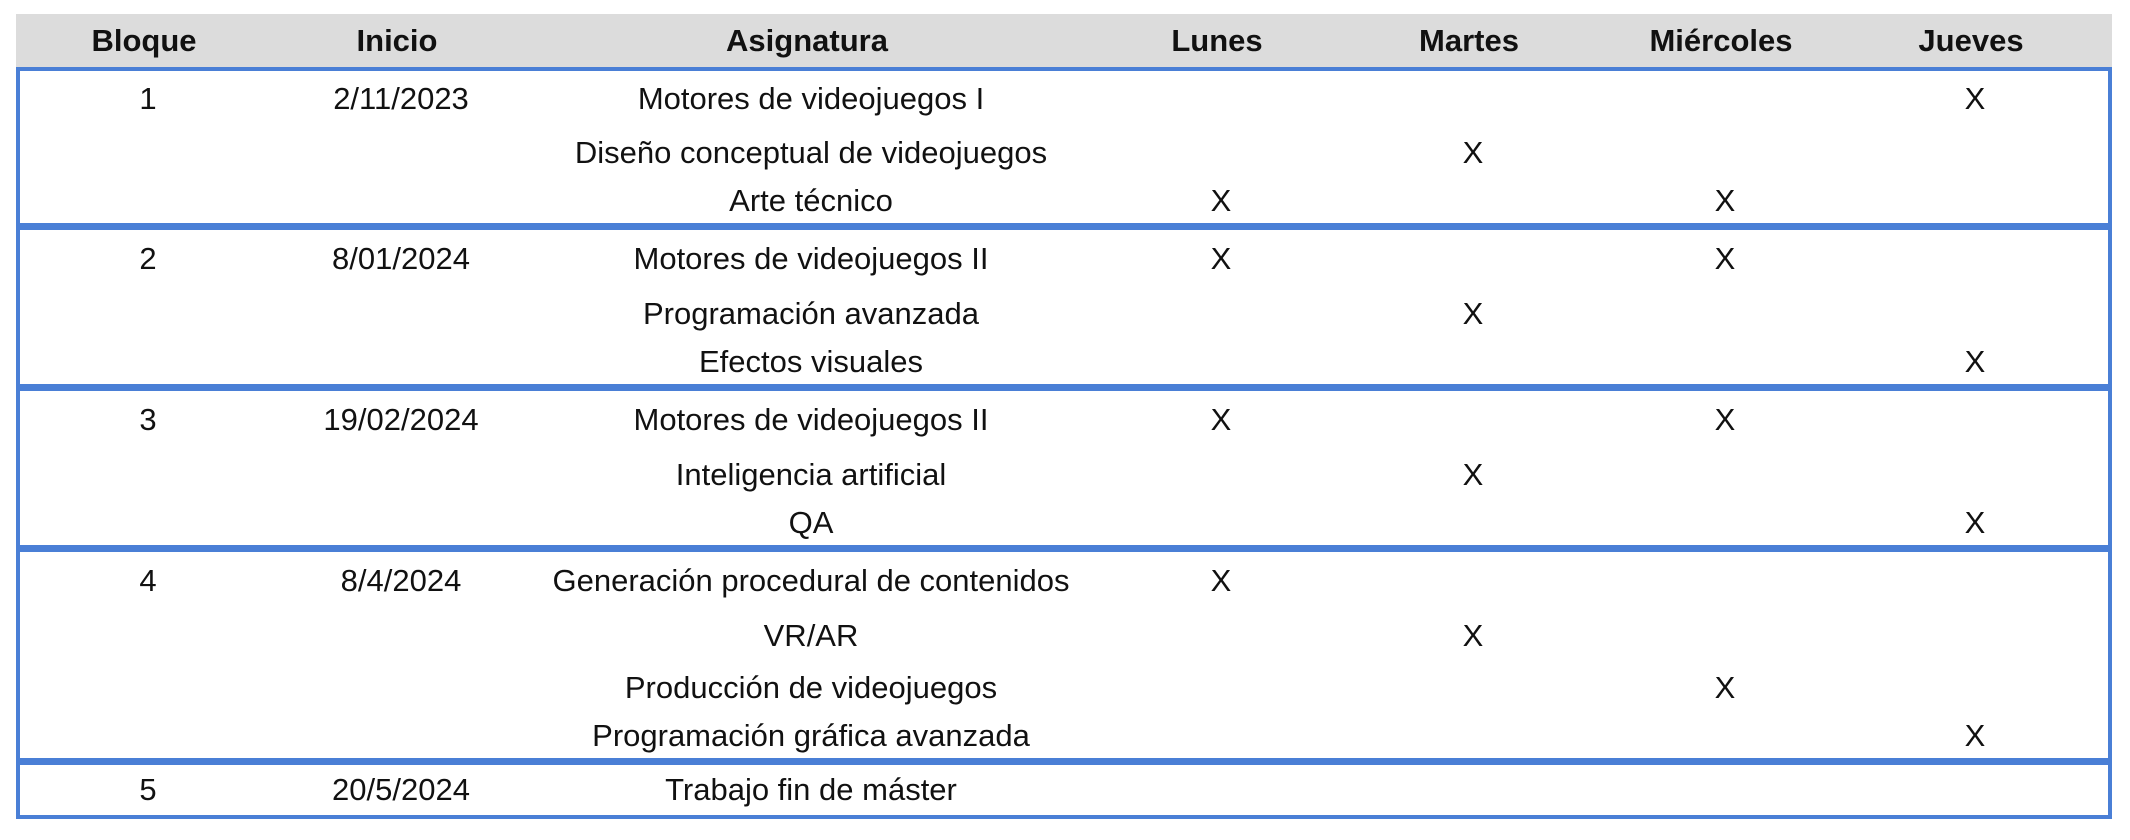  I want to click on cell-asignatura: Efectos visuales, so click(811, 361).